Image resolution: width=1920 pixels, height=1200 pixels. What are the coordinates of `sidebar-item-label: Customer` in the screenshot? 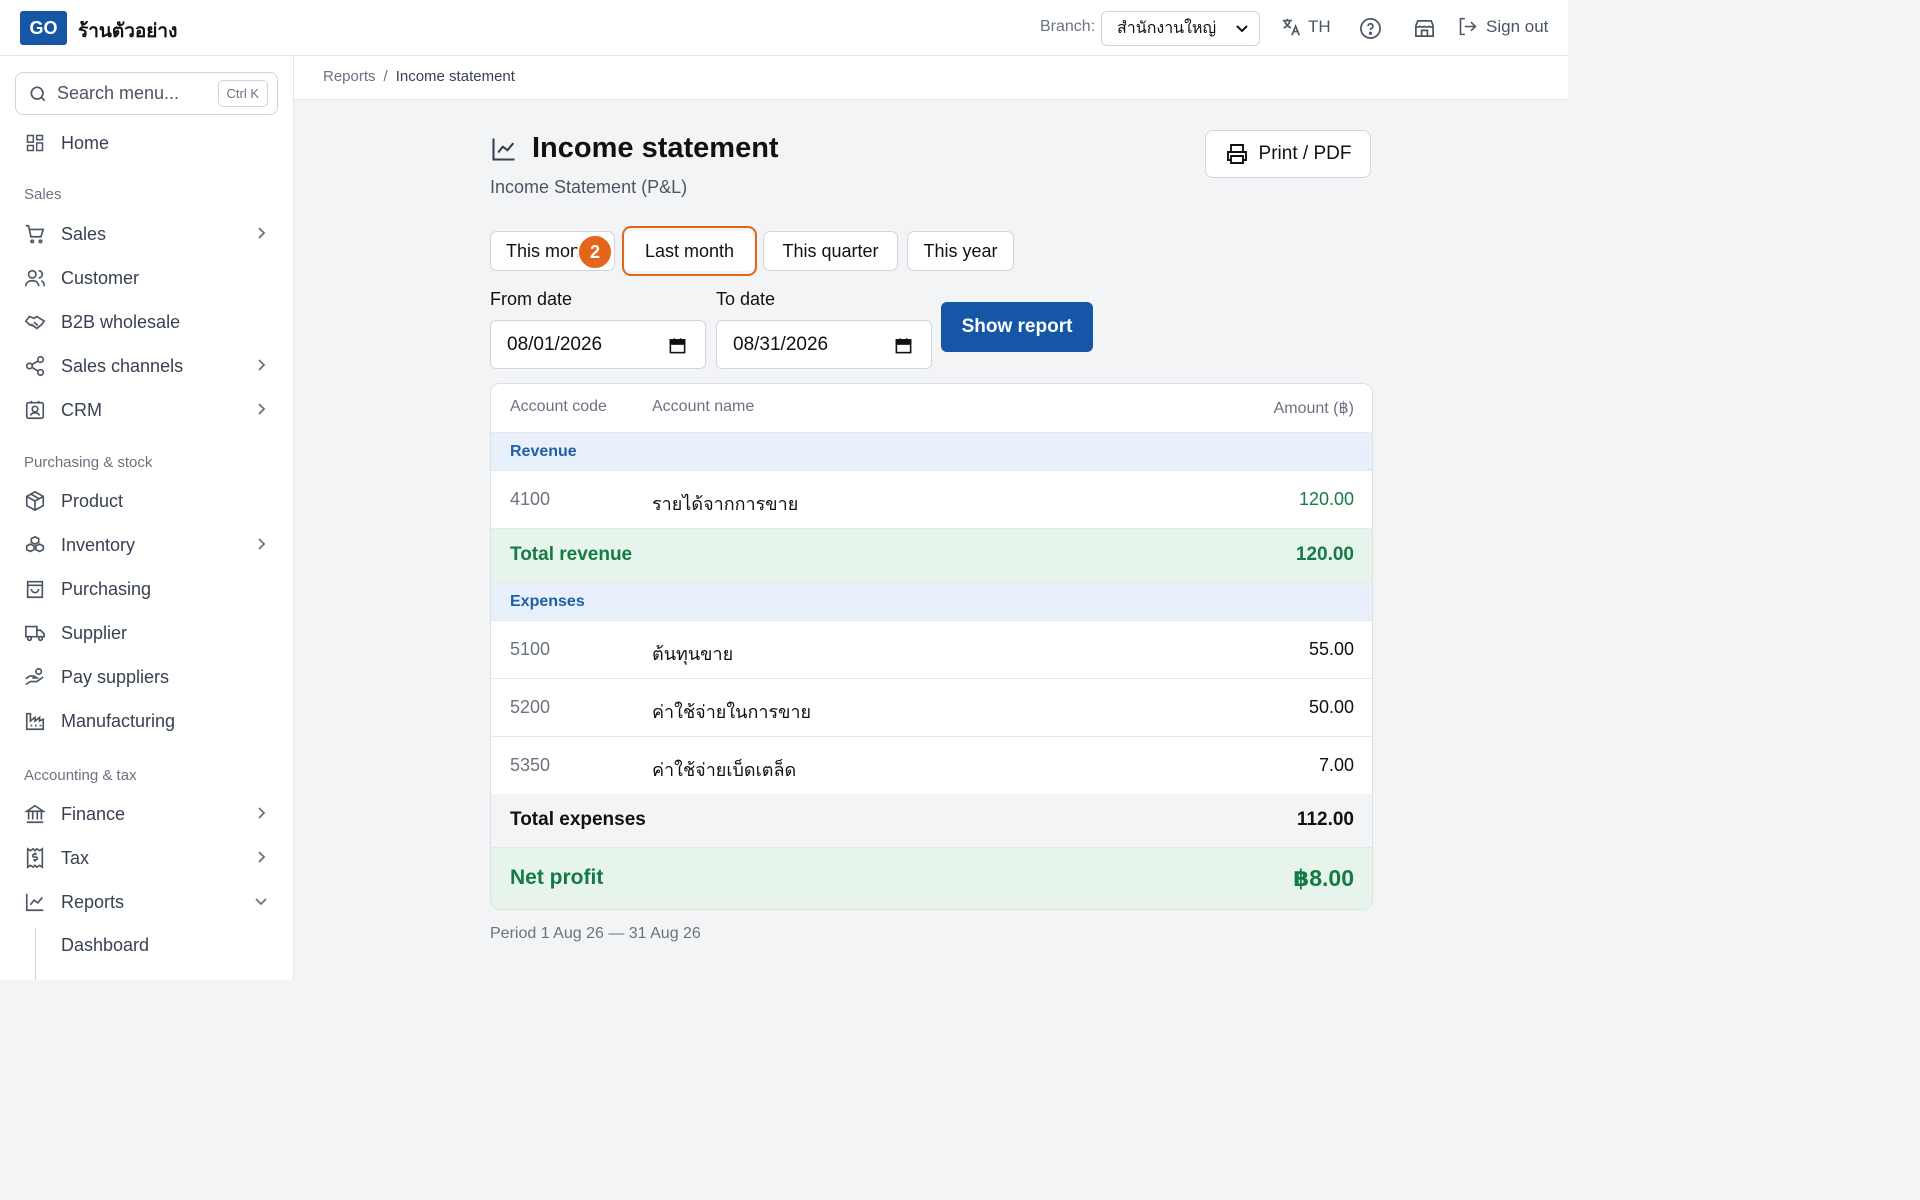 It's located at (100, 277).